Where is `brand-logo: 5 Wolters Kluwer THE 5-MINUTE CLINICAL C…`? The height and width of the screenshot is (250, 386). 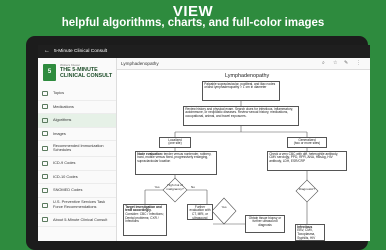 brand-logo: 5 Wolters Kluwer THE 5-MINUTE CLINICAL C… is located at coordinates (77, 73).